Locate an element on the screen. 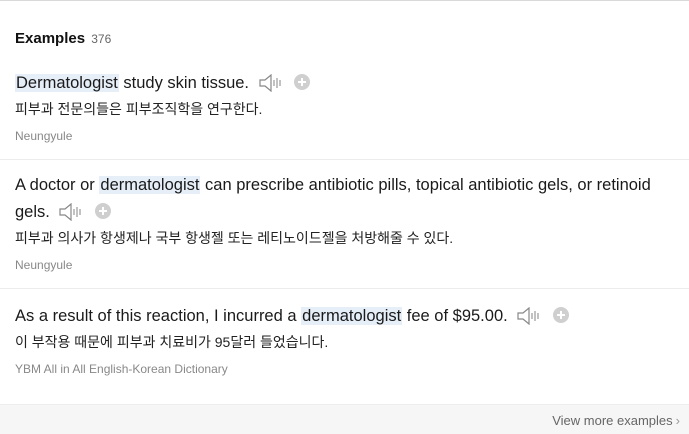 The image size is (689, 434). highlighted-term: Dermatologist is located at coordinates (67, 83).